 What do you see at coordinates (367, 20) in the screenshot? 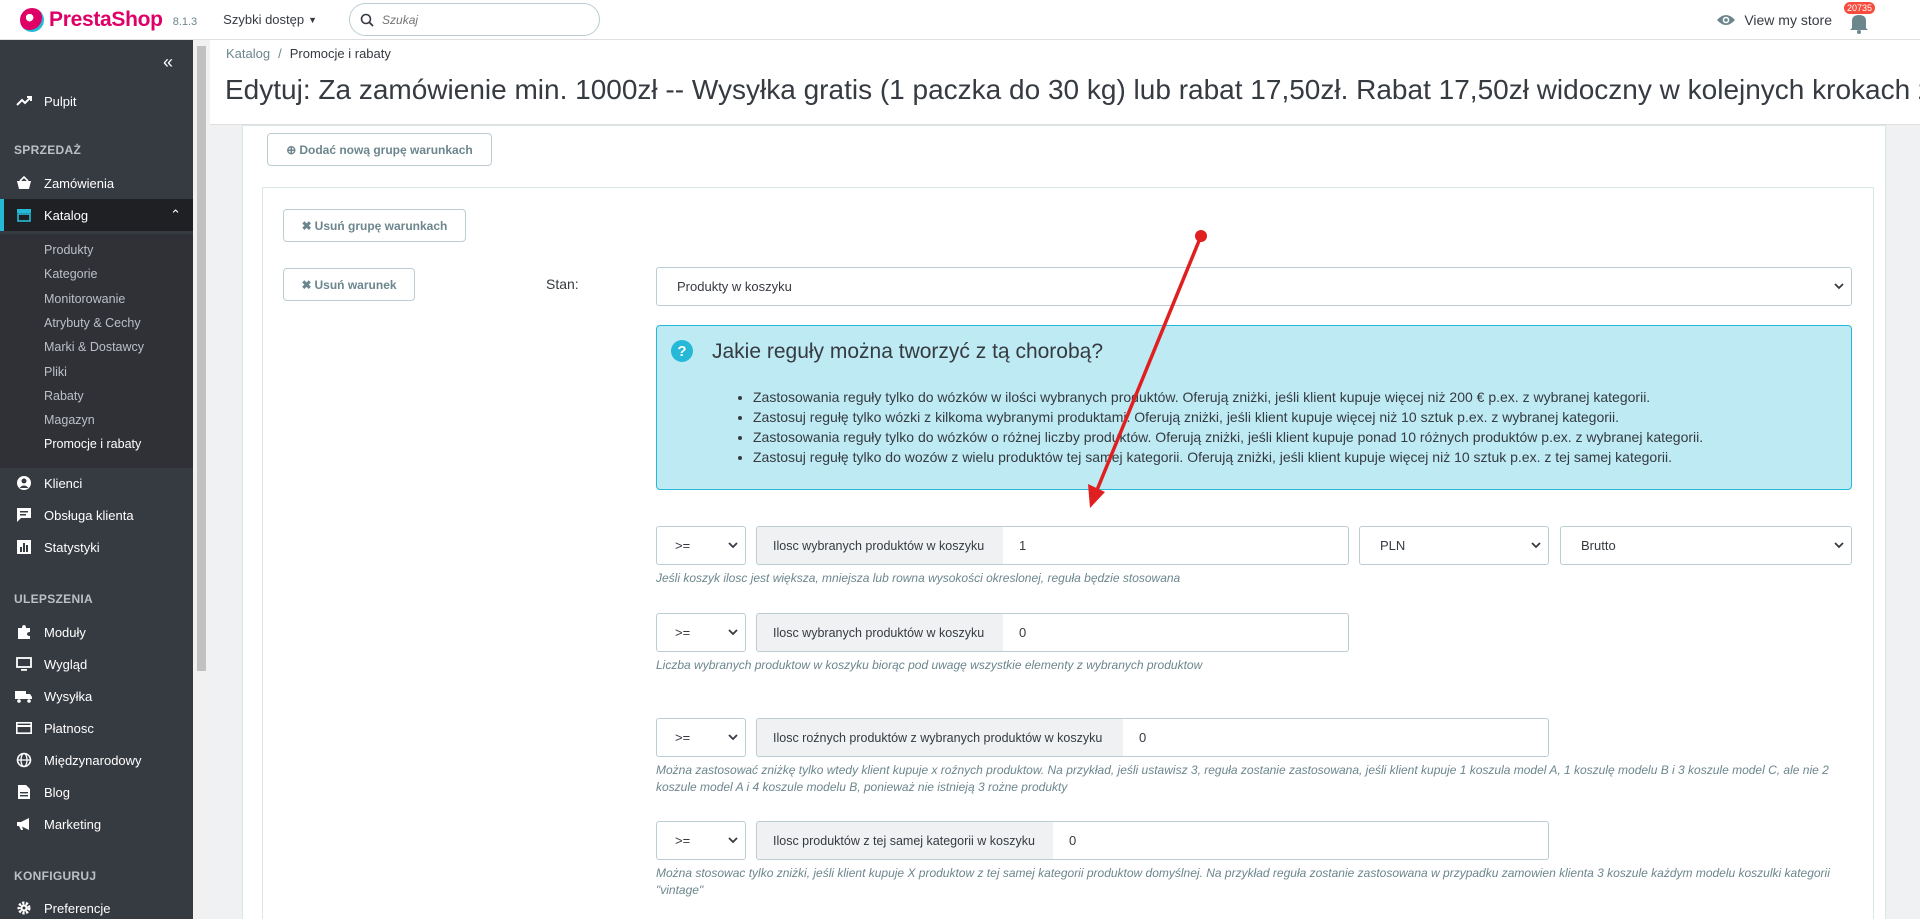
I see `search-icon` at bounding box center [367, 20].